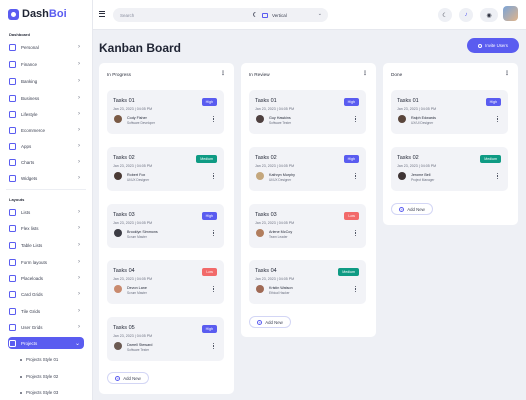 This screenshot has width=526, height=400. I want to click on sidebar-item-apps: Apps ›, so click(46, 146).